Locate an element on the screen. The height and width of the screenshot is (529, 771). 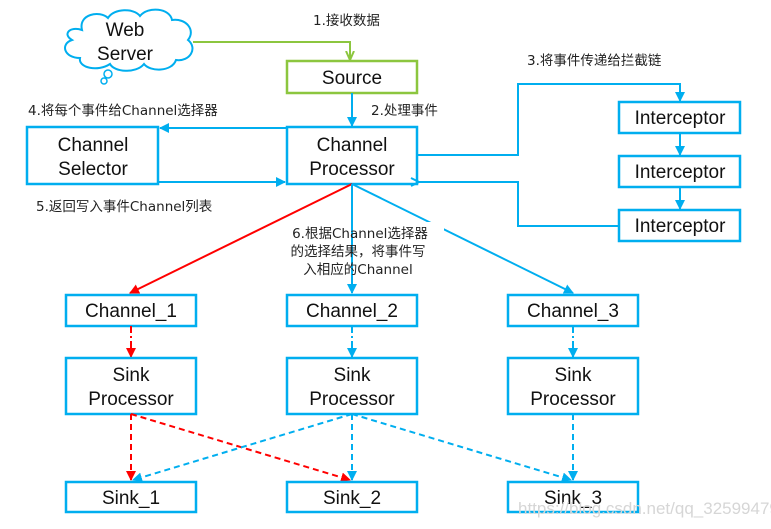
step1-label: 1.接收数据 is located at coordinates (346, 20).